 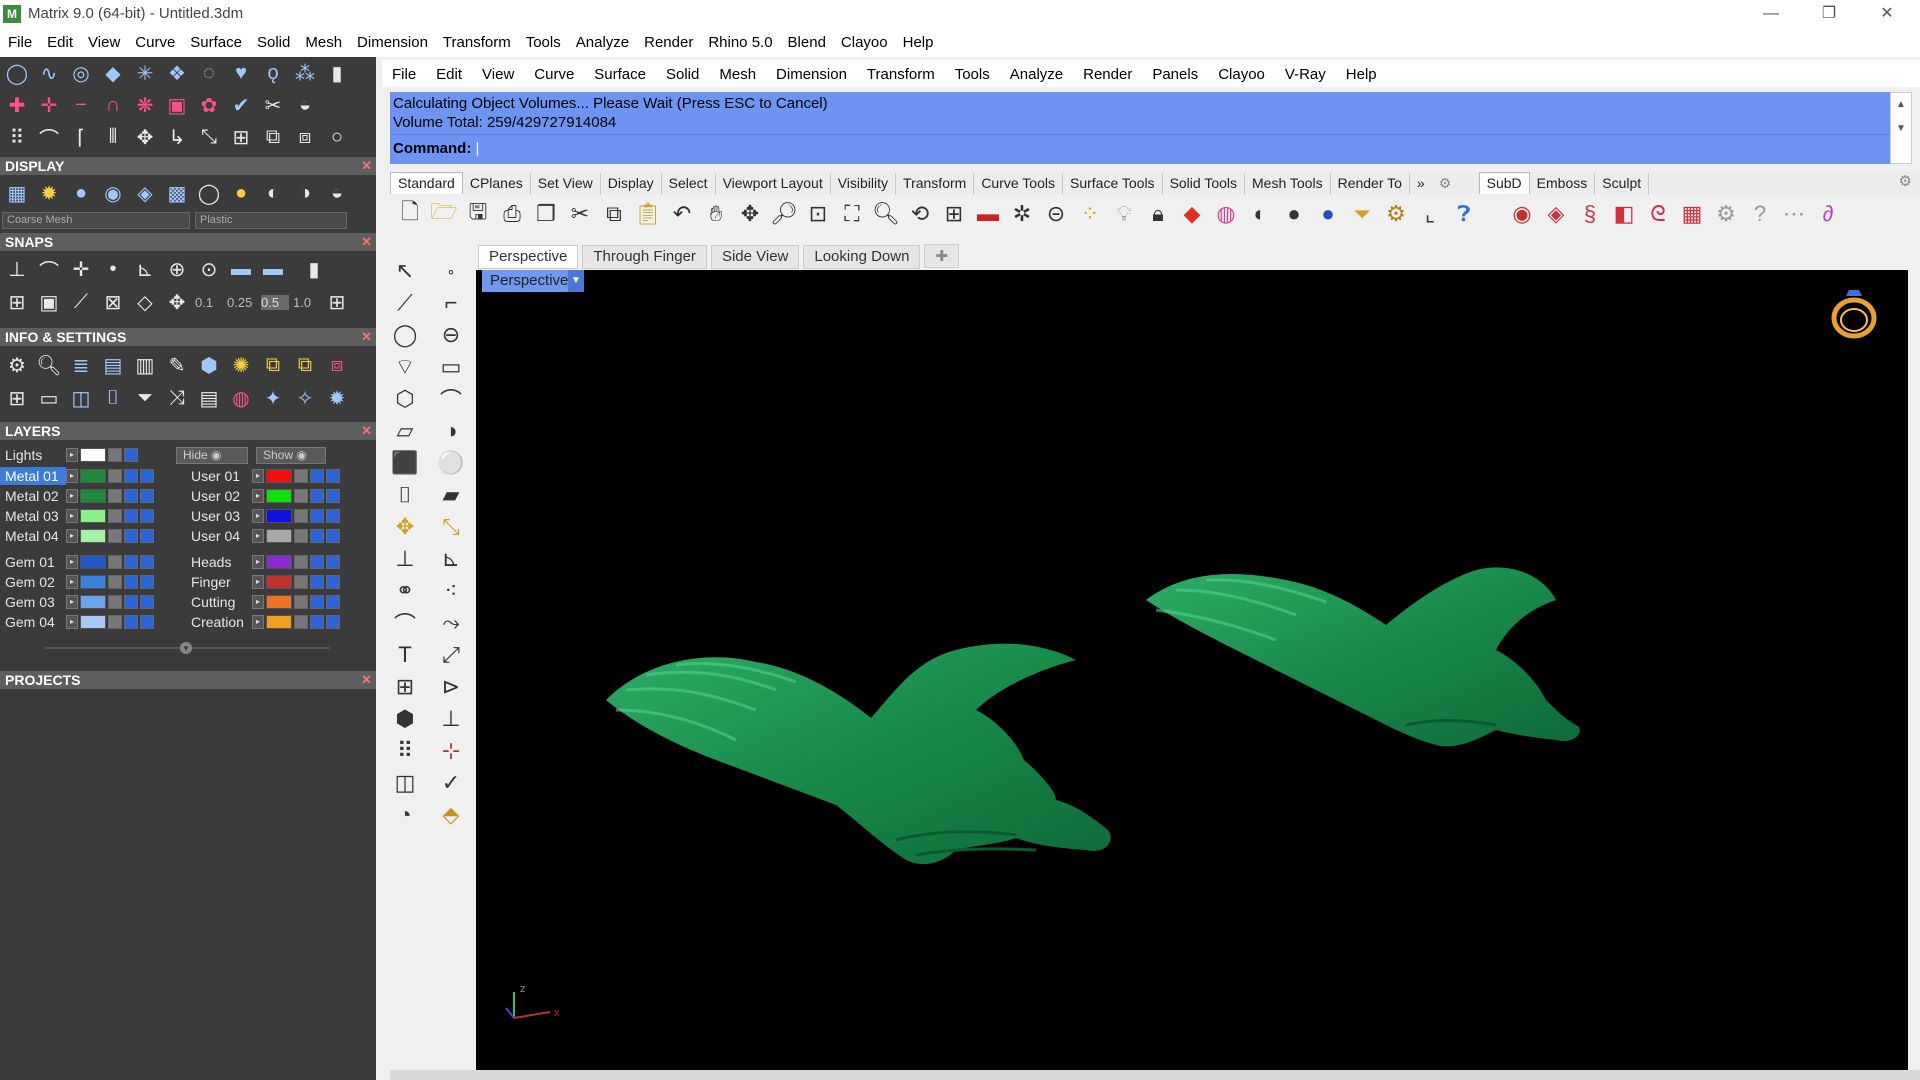 I want to click on scale-icon: ⤡, so click(x=209, y=137).